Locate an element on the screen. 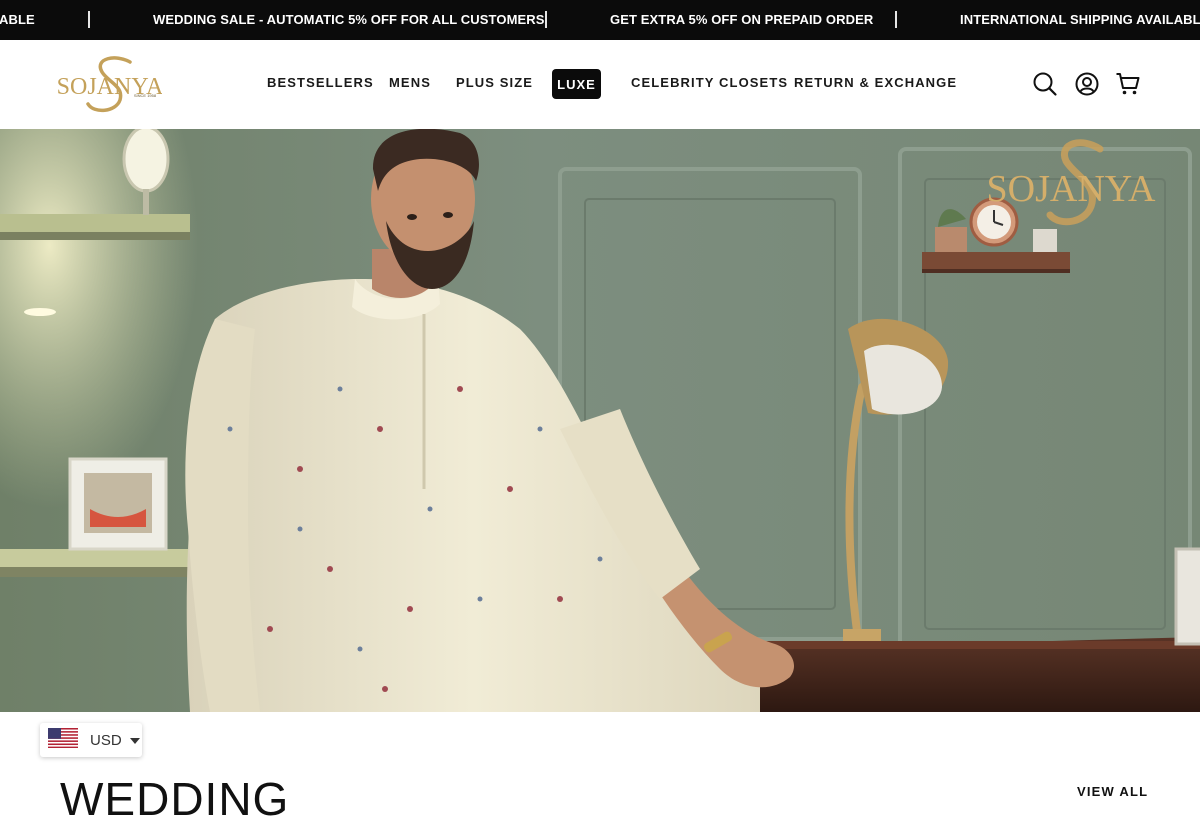  nav-return-exchange: RETURN & EXCHANGE is located at coordinates (875, 82).